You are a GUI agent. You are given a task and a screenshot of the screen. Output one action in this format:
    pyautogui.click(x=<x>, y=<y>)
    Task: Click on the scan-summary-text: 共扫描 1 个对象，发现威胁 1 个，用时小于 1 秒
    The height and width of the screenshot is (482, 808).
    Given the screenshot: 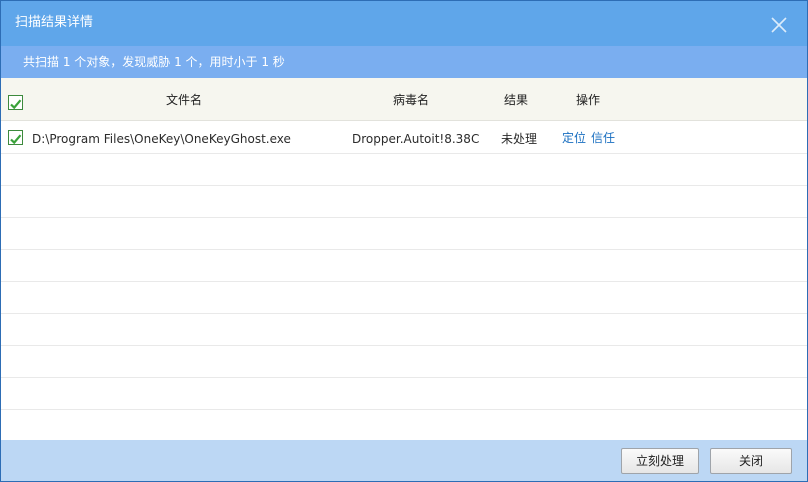 What is the action you would take?
    pyautogui.click(x=154, y=62)
    